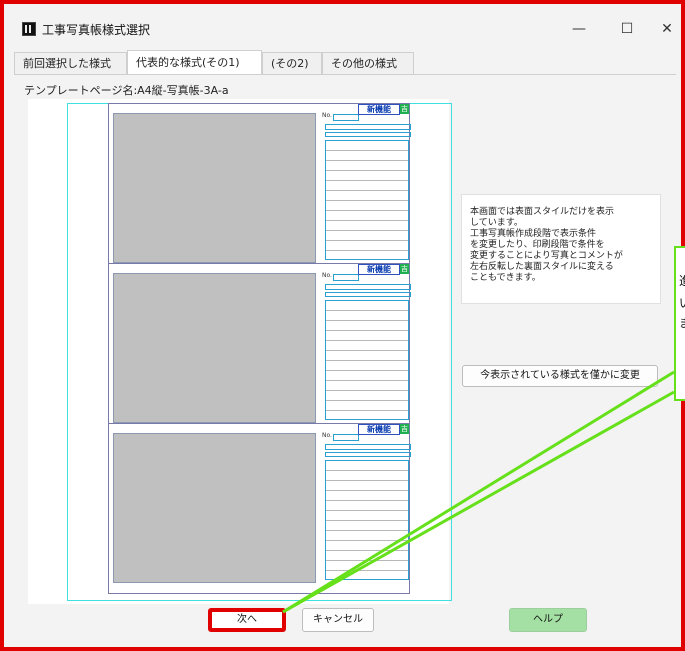 Image resolution: width=685 pixels, height=651 pixels. What do you see at coordinates (292, 63) in the screenshot?
I see `tab-representative-2: (その2)` at bounding box center [292, 63].